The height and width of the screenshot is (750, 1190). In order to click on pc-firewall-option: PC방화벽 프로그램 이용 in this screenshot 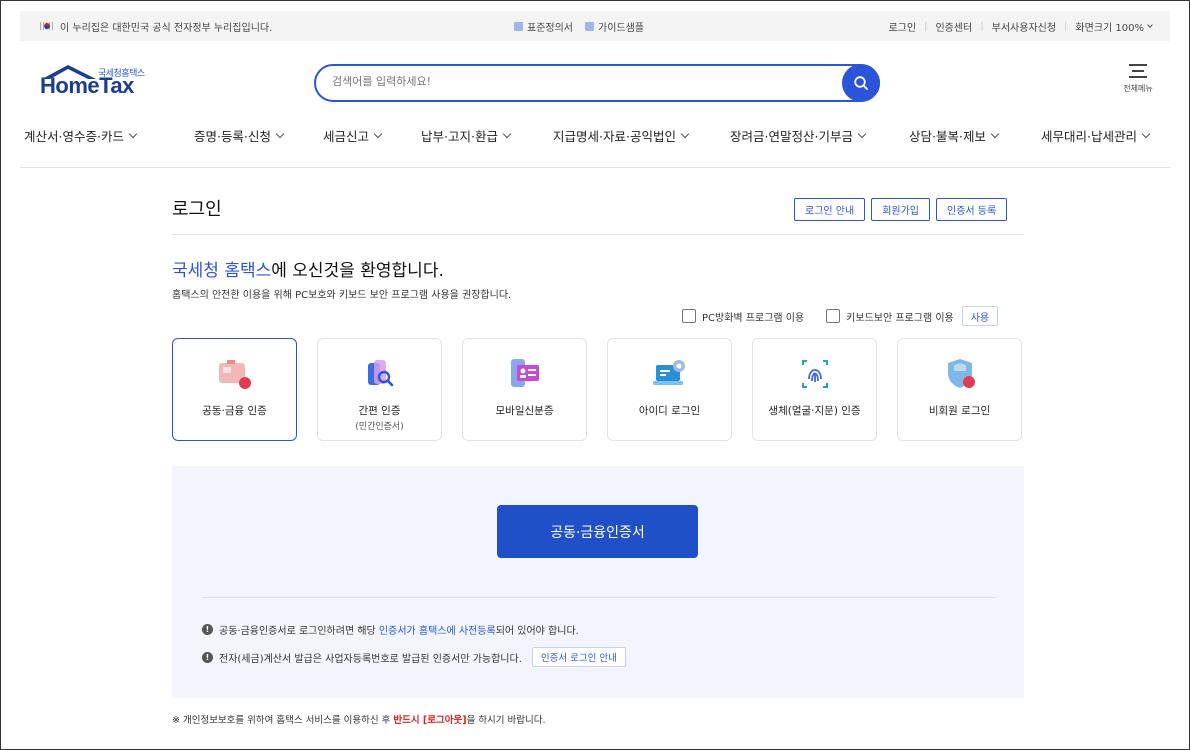, I will do `click(743, 316)`.